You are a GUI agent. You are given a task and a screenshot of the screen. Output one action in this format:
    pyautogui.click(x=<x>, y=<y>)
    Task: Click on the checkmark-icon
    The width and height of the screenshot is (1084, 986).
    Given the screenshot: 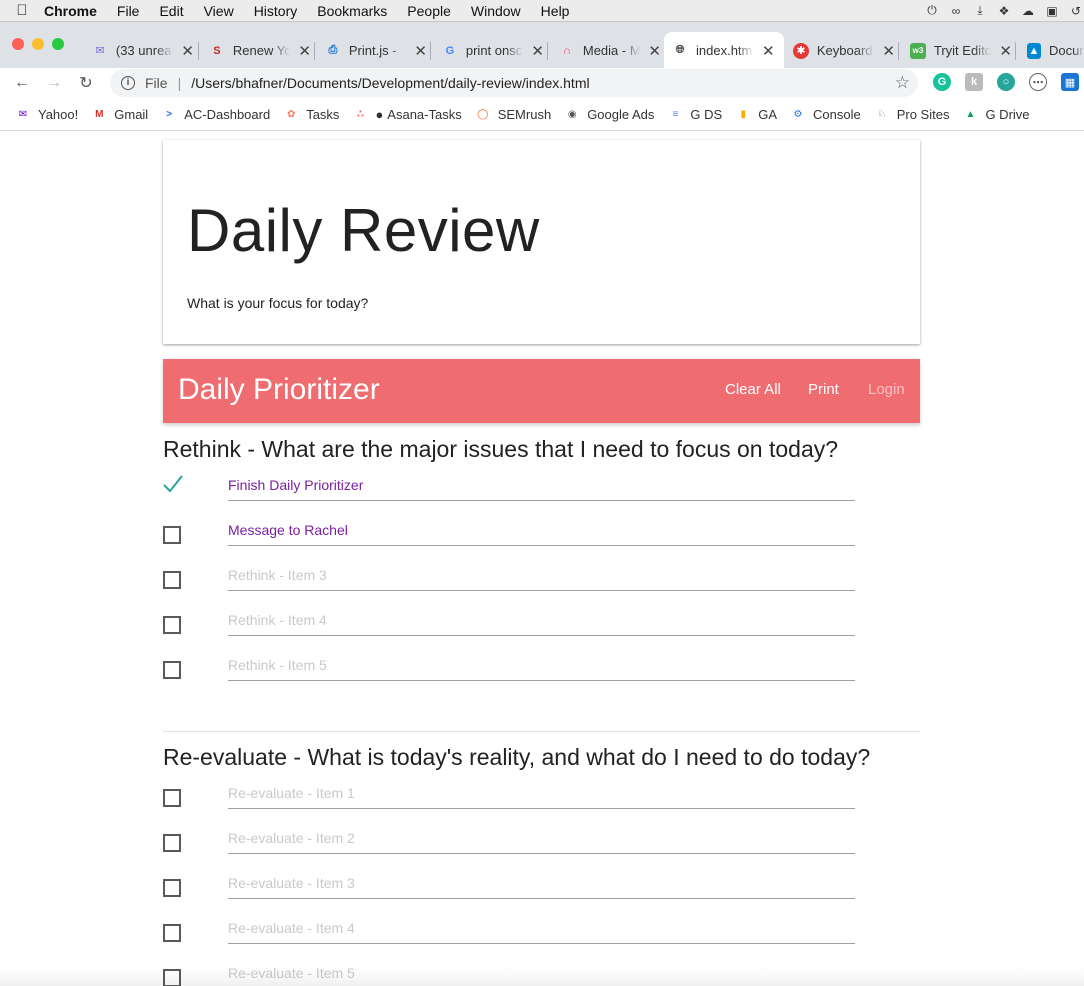 What is the action you would take?
    pyautogui.click(x=173, y=484)
    